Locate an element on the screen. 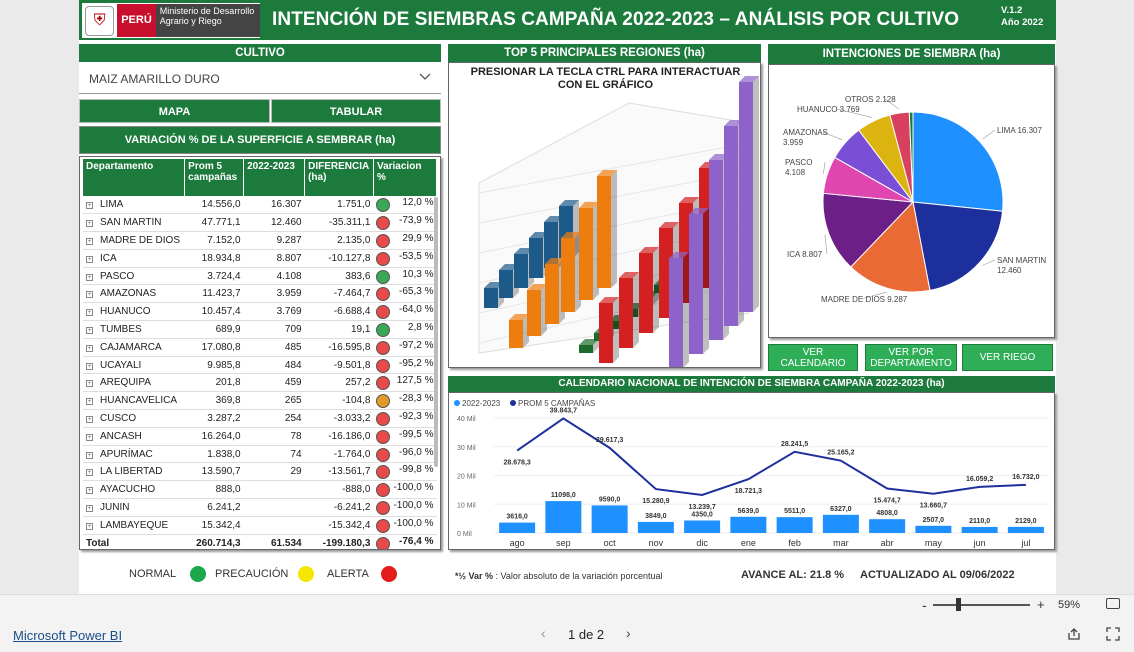 Image resolution: width=1134 pixels, height=652 pixels. pie-slice is located at coordinates (958, 161).